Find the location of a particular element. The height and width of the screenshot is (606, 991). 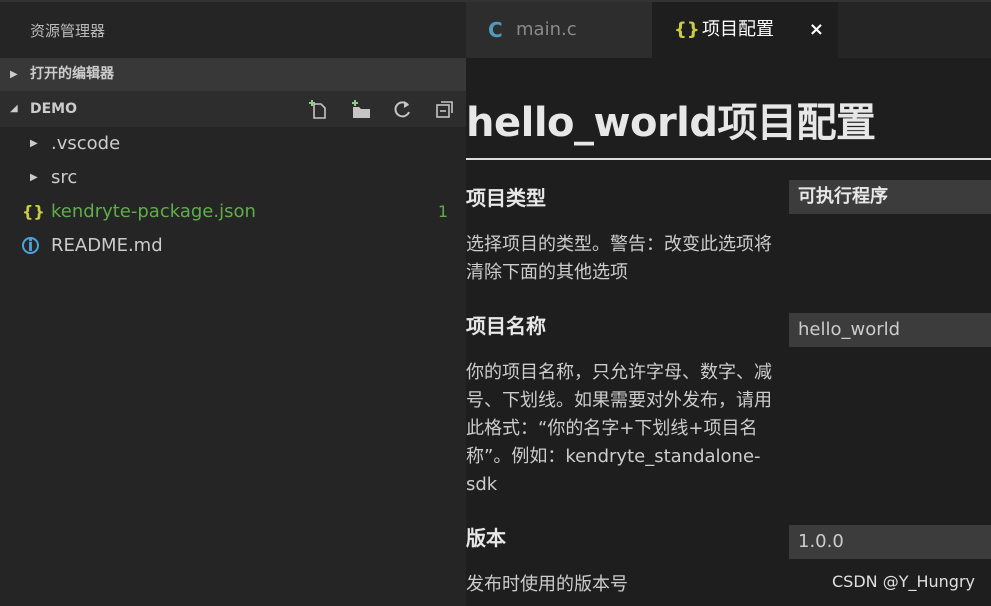

explorer-toolbar is located at coordinates (382, 109).